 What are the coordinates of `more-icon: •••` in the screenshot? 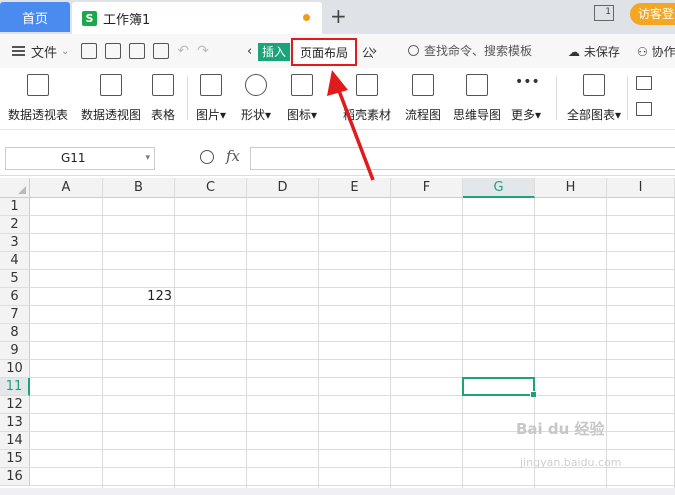 It's located at (527, 82).